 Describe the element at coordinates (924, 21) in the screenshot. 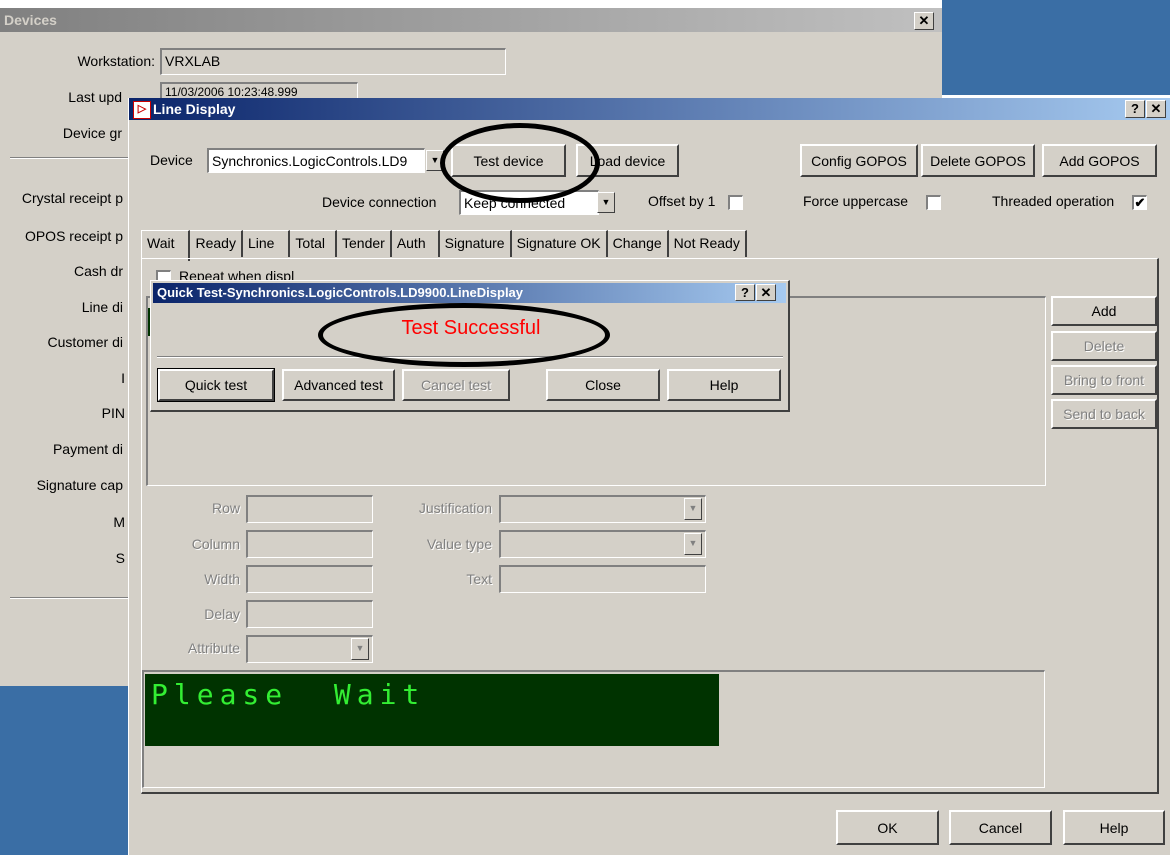

I see `devices-close-button: ✕` at that location.